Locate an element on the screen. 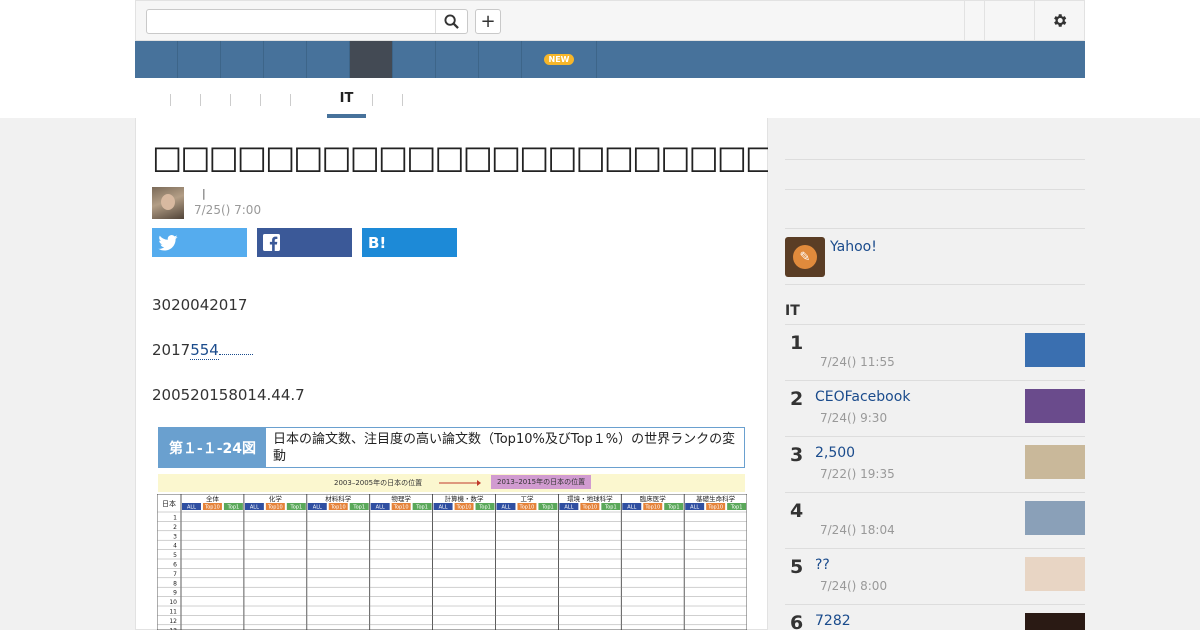  rank-title: 7282 is located at coordinates (833, 621).